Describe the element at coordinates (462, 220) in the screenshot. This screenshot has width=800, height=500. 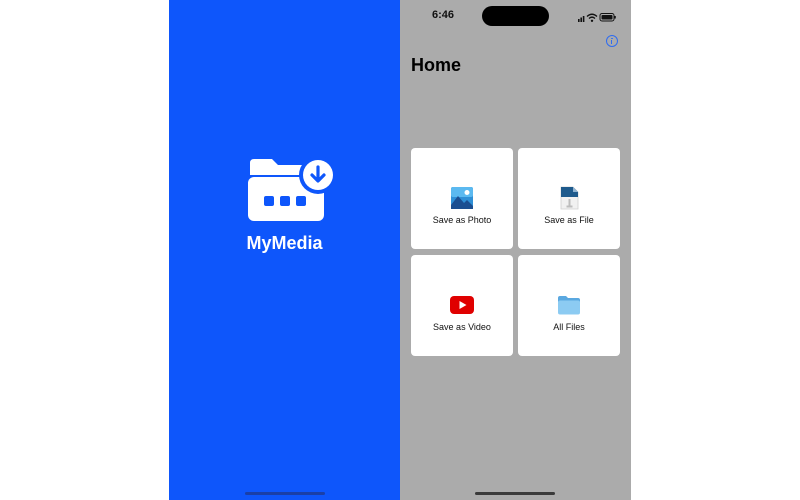
I see `tile-label: Save as Photo` at that location.